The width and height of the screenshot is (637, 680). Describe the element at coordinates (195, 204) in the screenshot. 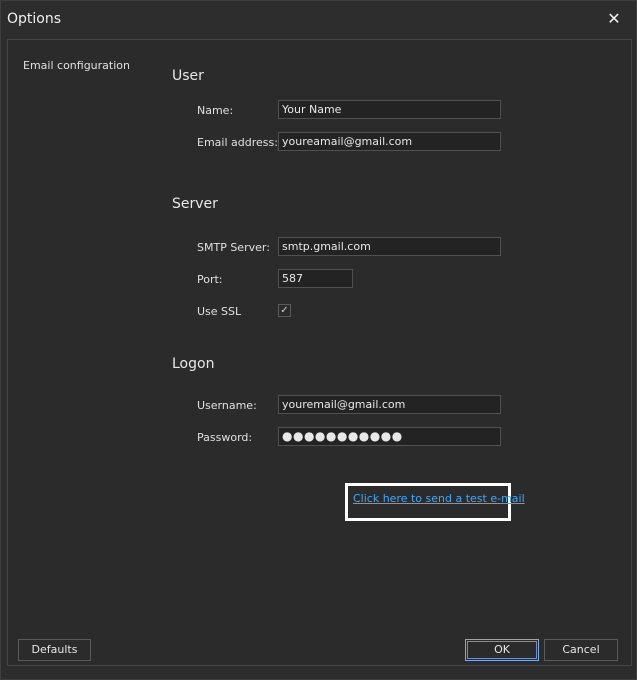

I see `section-title-server: Server` at that location.